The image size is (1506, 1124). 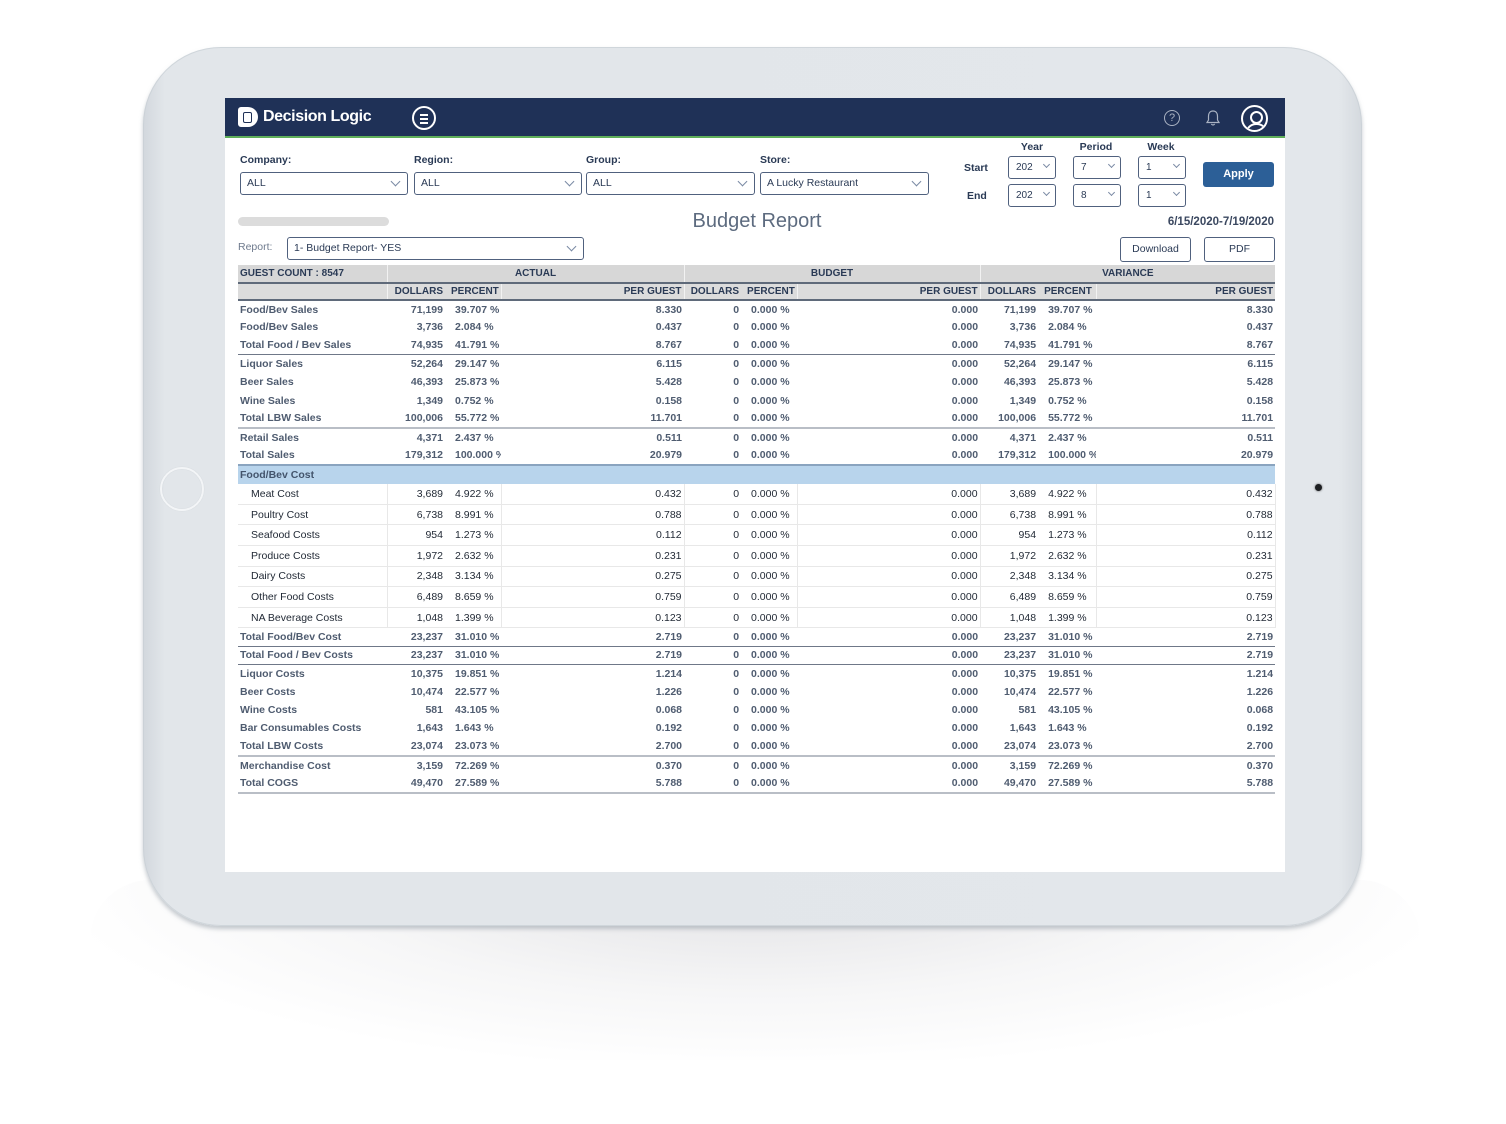 I want to click on variance-dollars: 46,393, so click(x=1020, y=382).